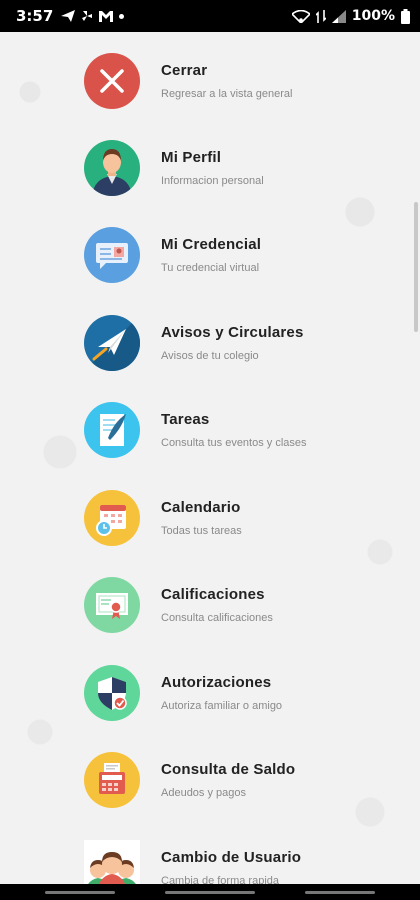  I want to click on menu-item-title: Calendario, so click(201, 507).